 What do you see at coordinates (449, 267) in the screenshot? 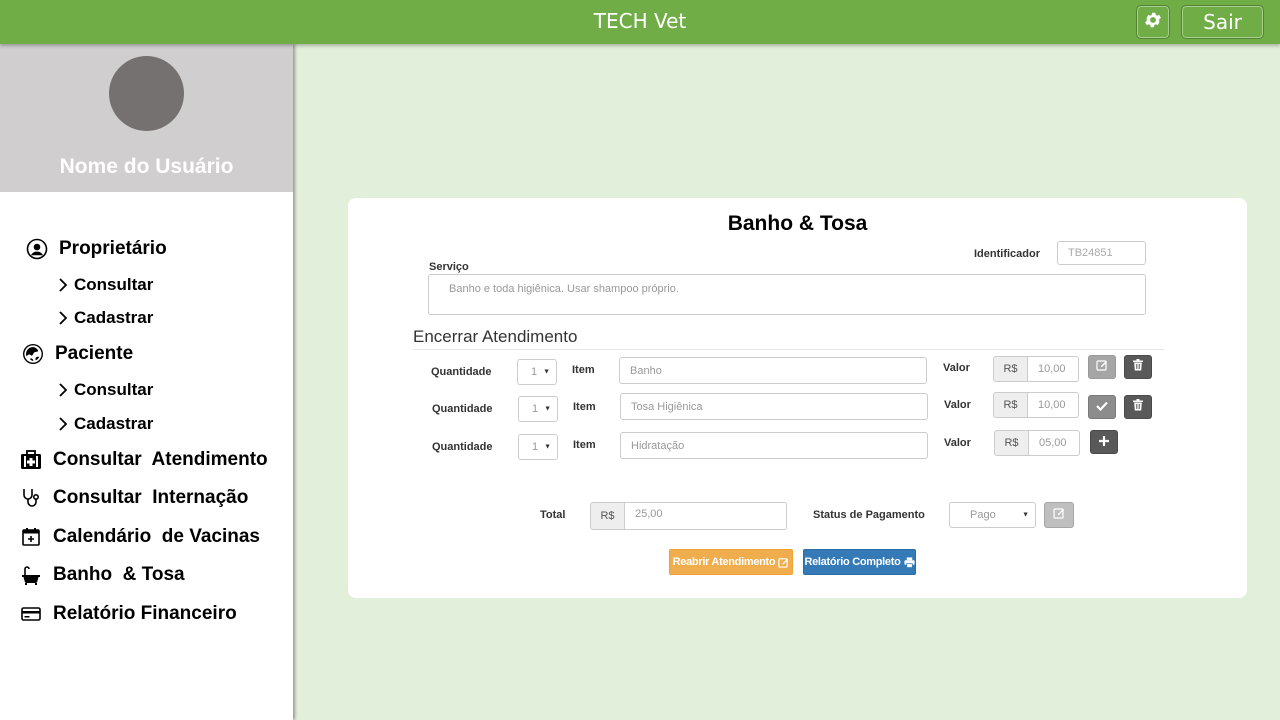
I see `servico-label: Serviço` at bounding box center [449, 267].